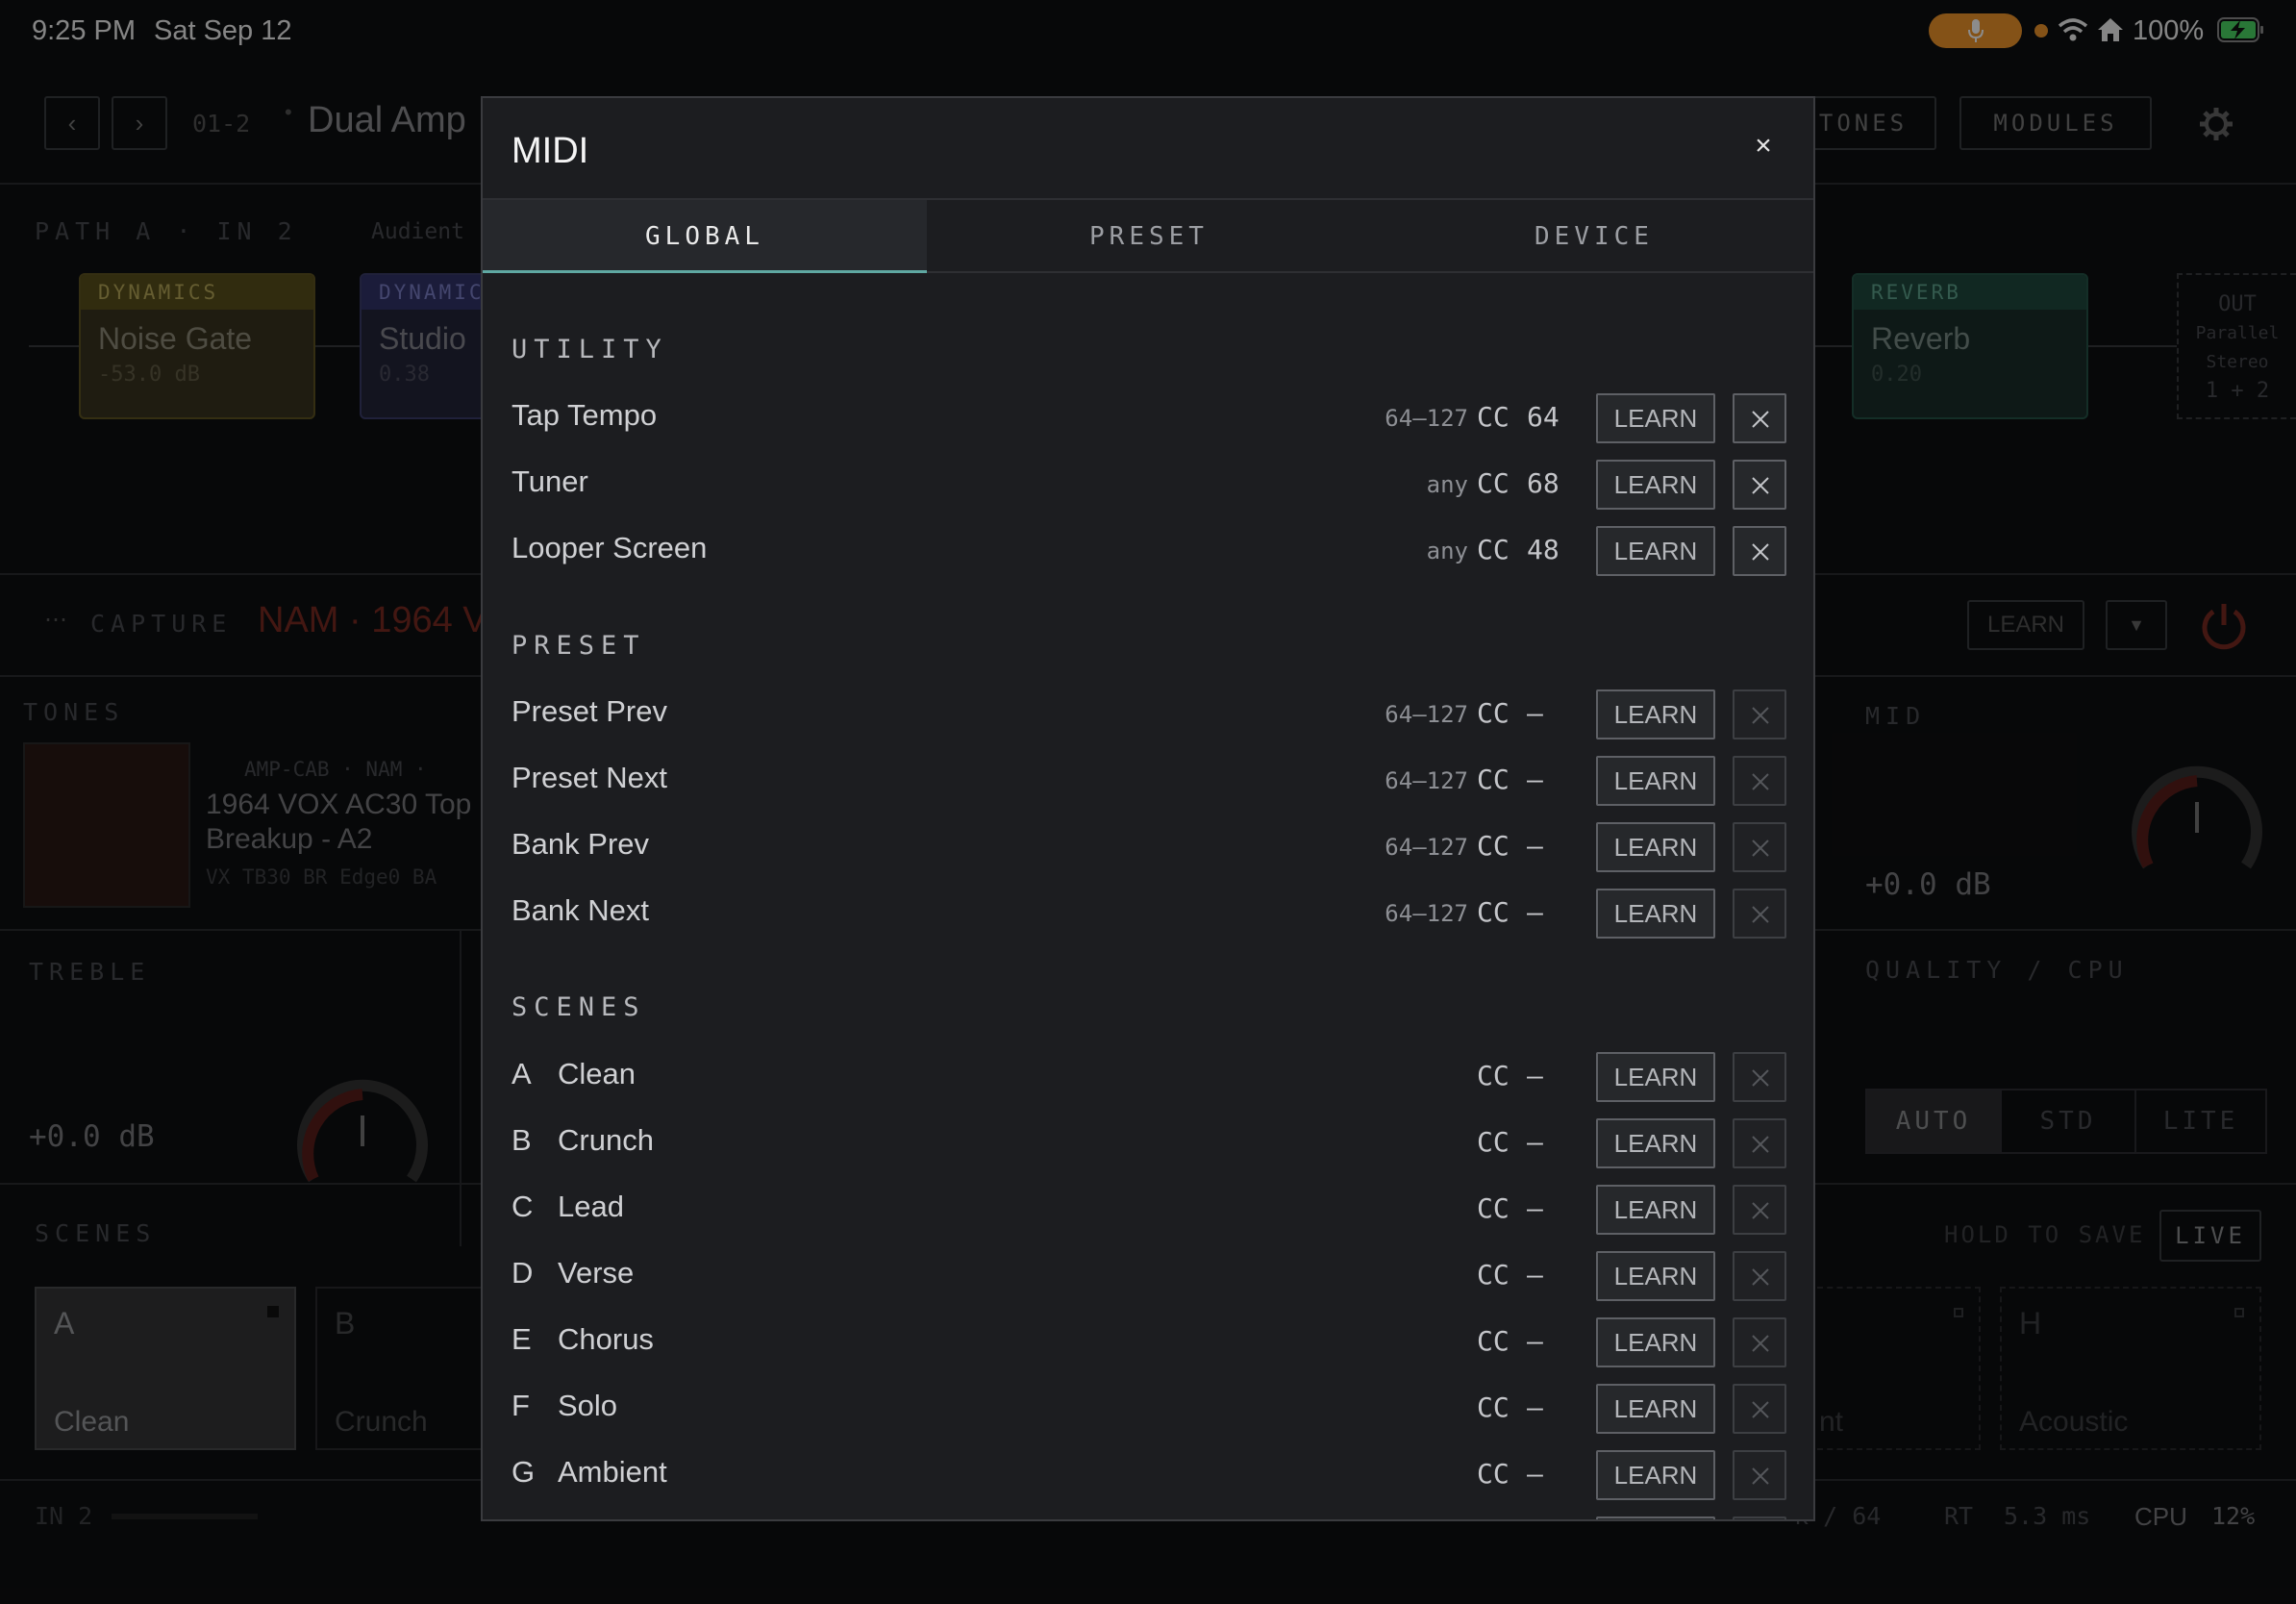  I want to click on midi-row-scene-d: D Verse CC — LEARN, so click(1148, 1275).